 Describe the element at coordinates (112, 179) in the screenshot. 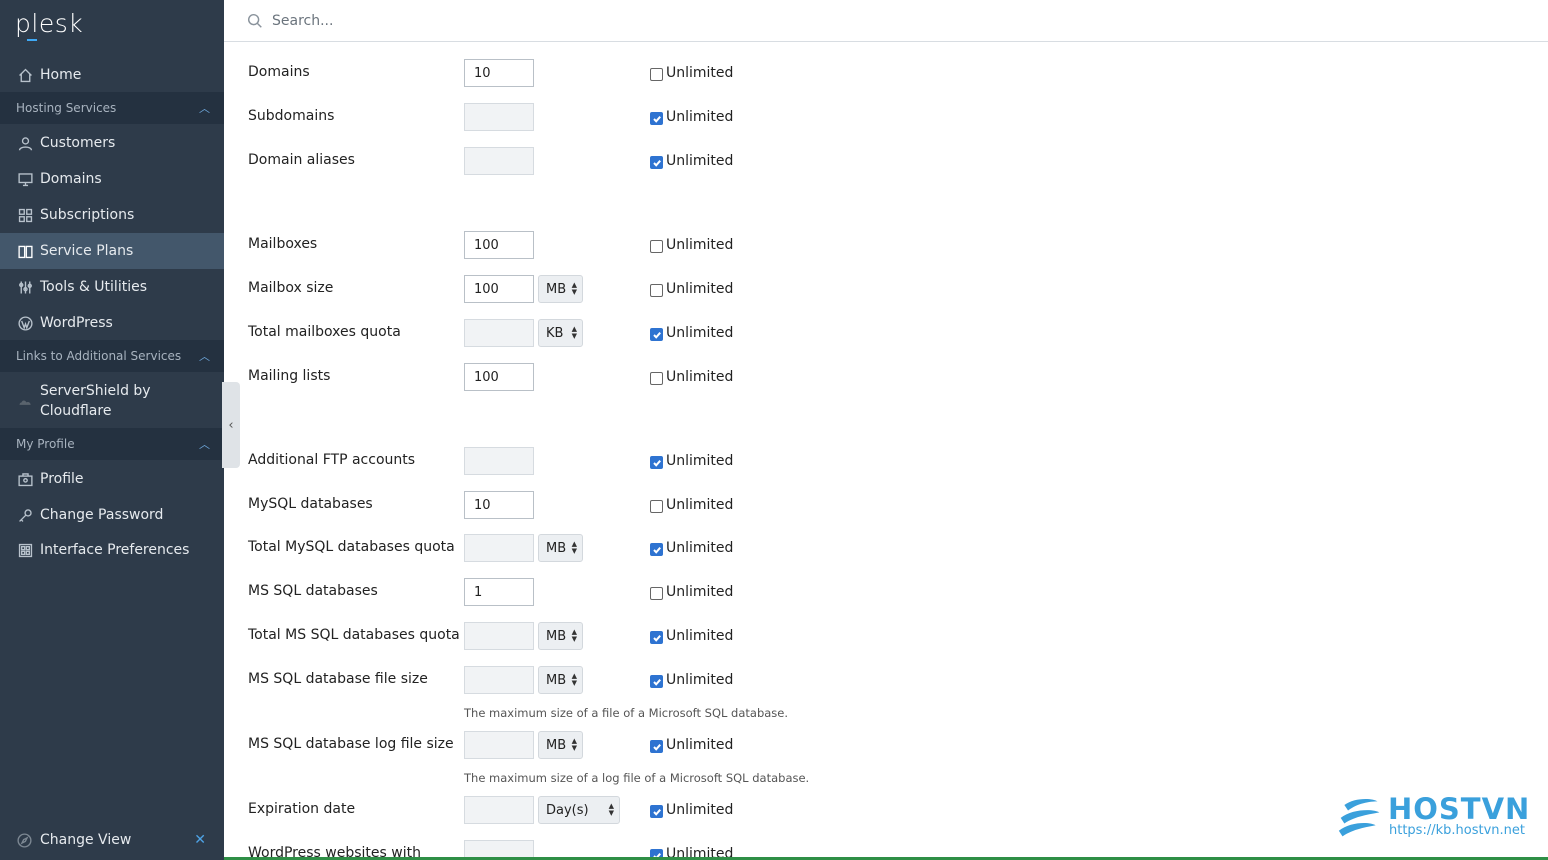

I see `sidebar-item-domains: Domains` at that location.